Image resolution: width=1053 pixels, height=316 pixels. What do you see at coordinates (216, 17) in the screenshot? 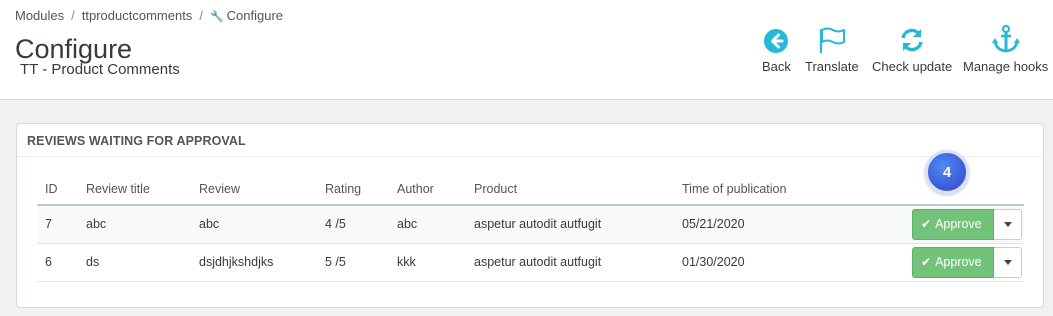
I see `wrench-icon: 🔧` at bounding box center [216, 17].